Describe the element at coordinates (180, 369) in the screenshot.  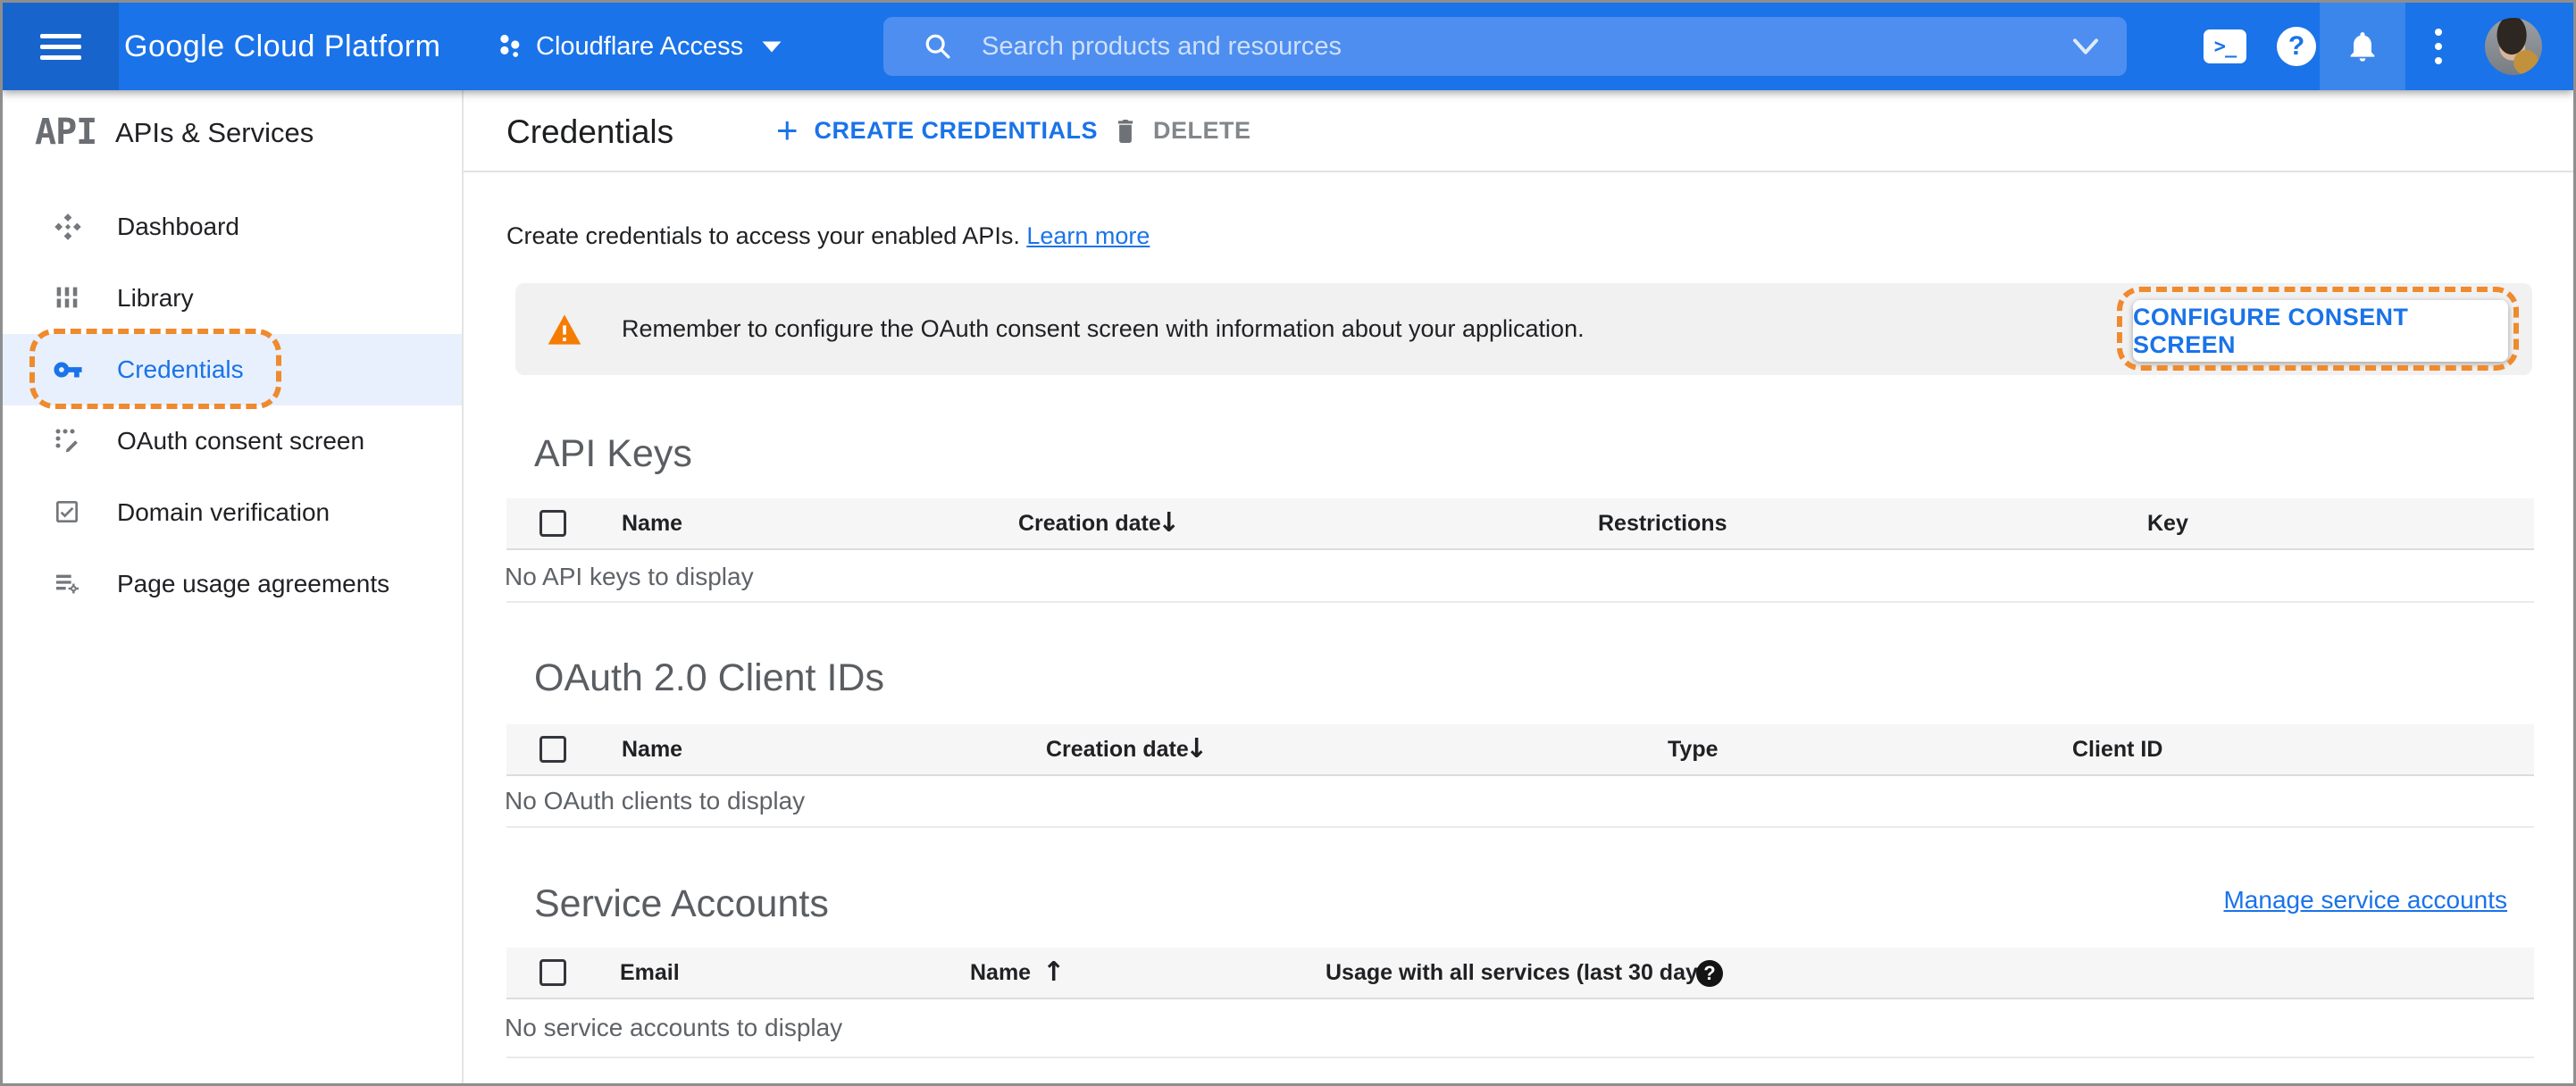
I see `sidebar-item-label: Credentials` at that location.